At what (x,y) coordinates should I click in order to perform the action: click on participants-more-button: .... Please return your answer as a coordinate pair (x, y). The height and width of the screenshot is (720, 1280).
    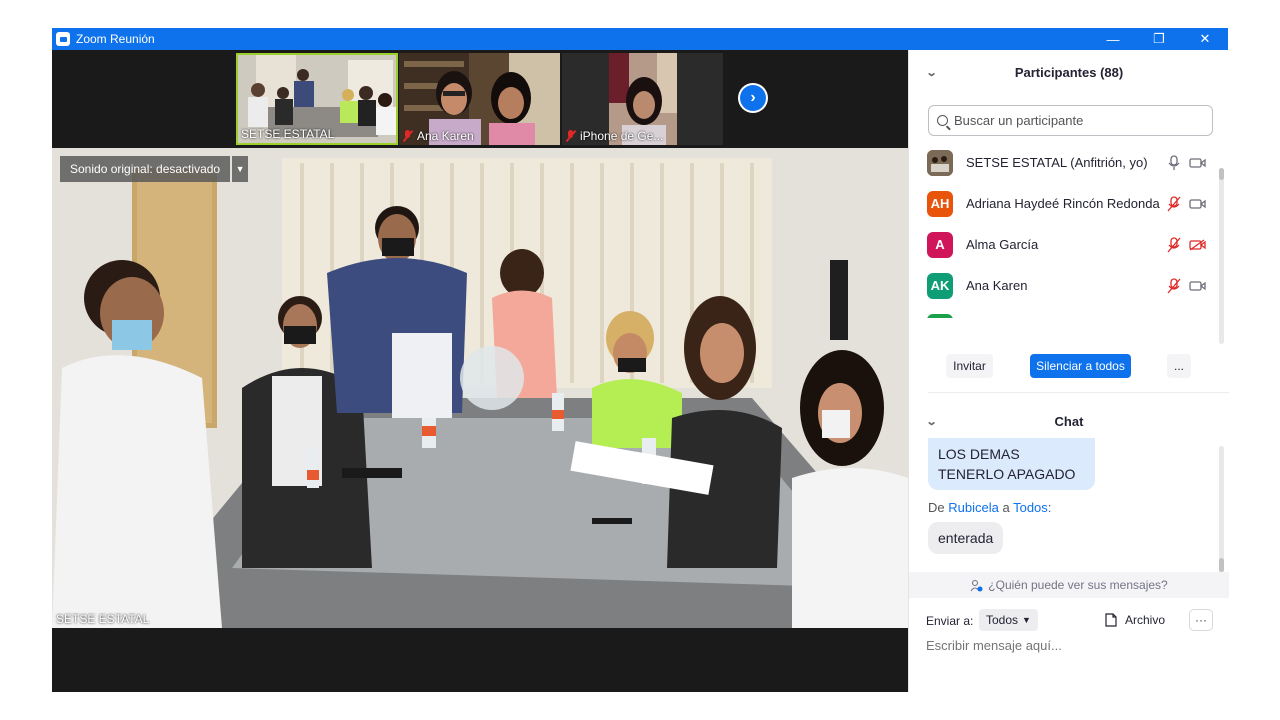
    Looking at the image, I should click on (1179, 366).